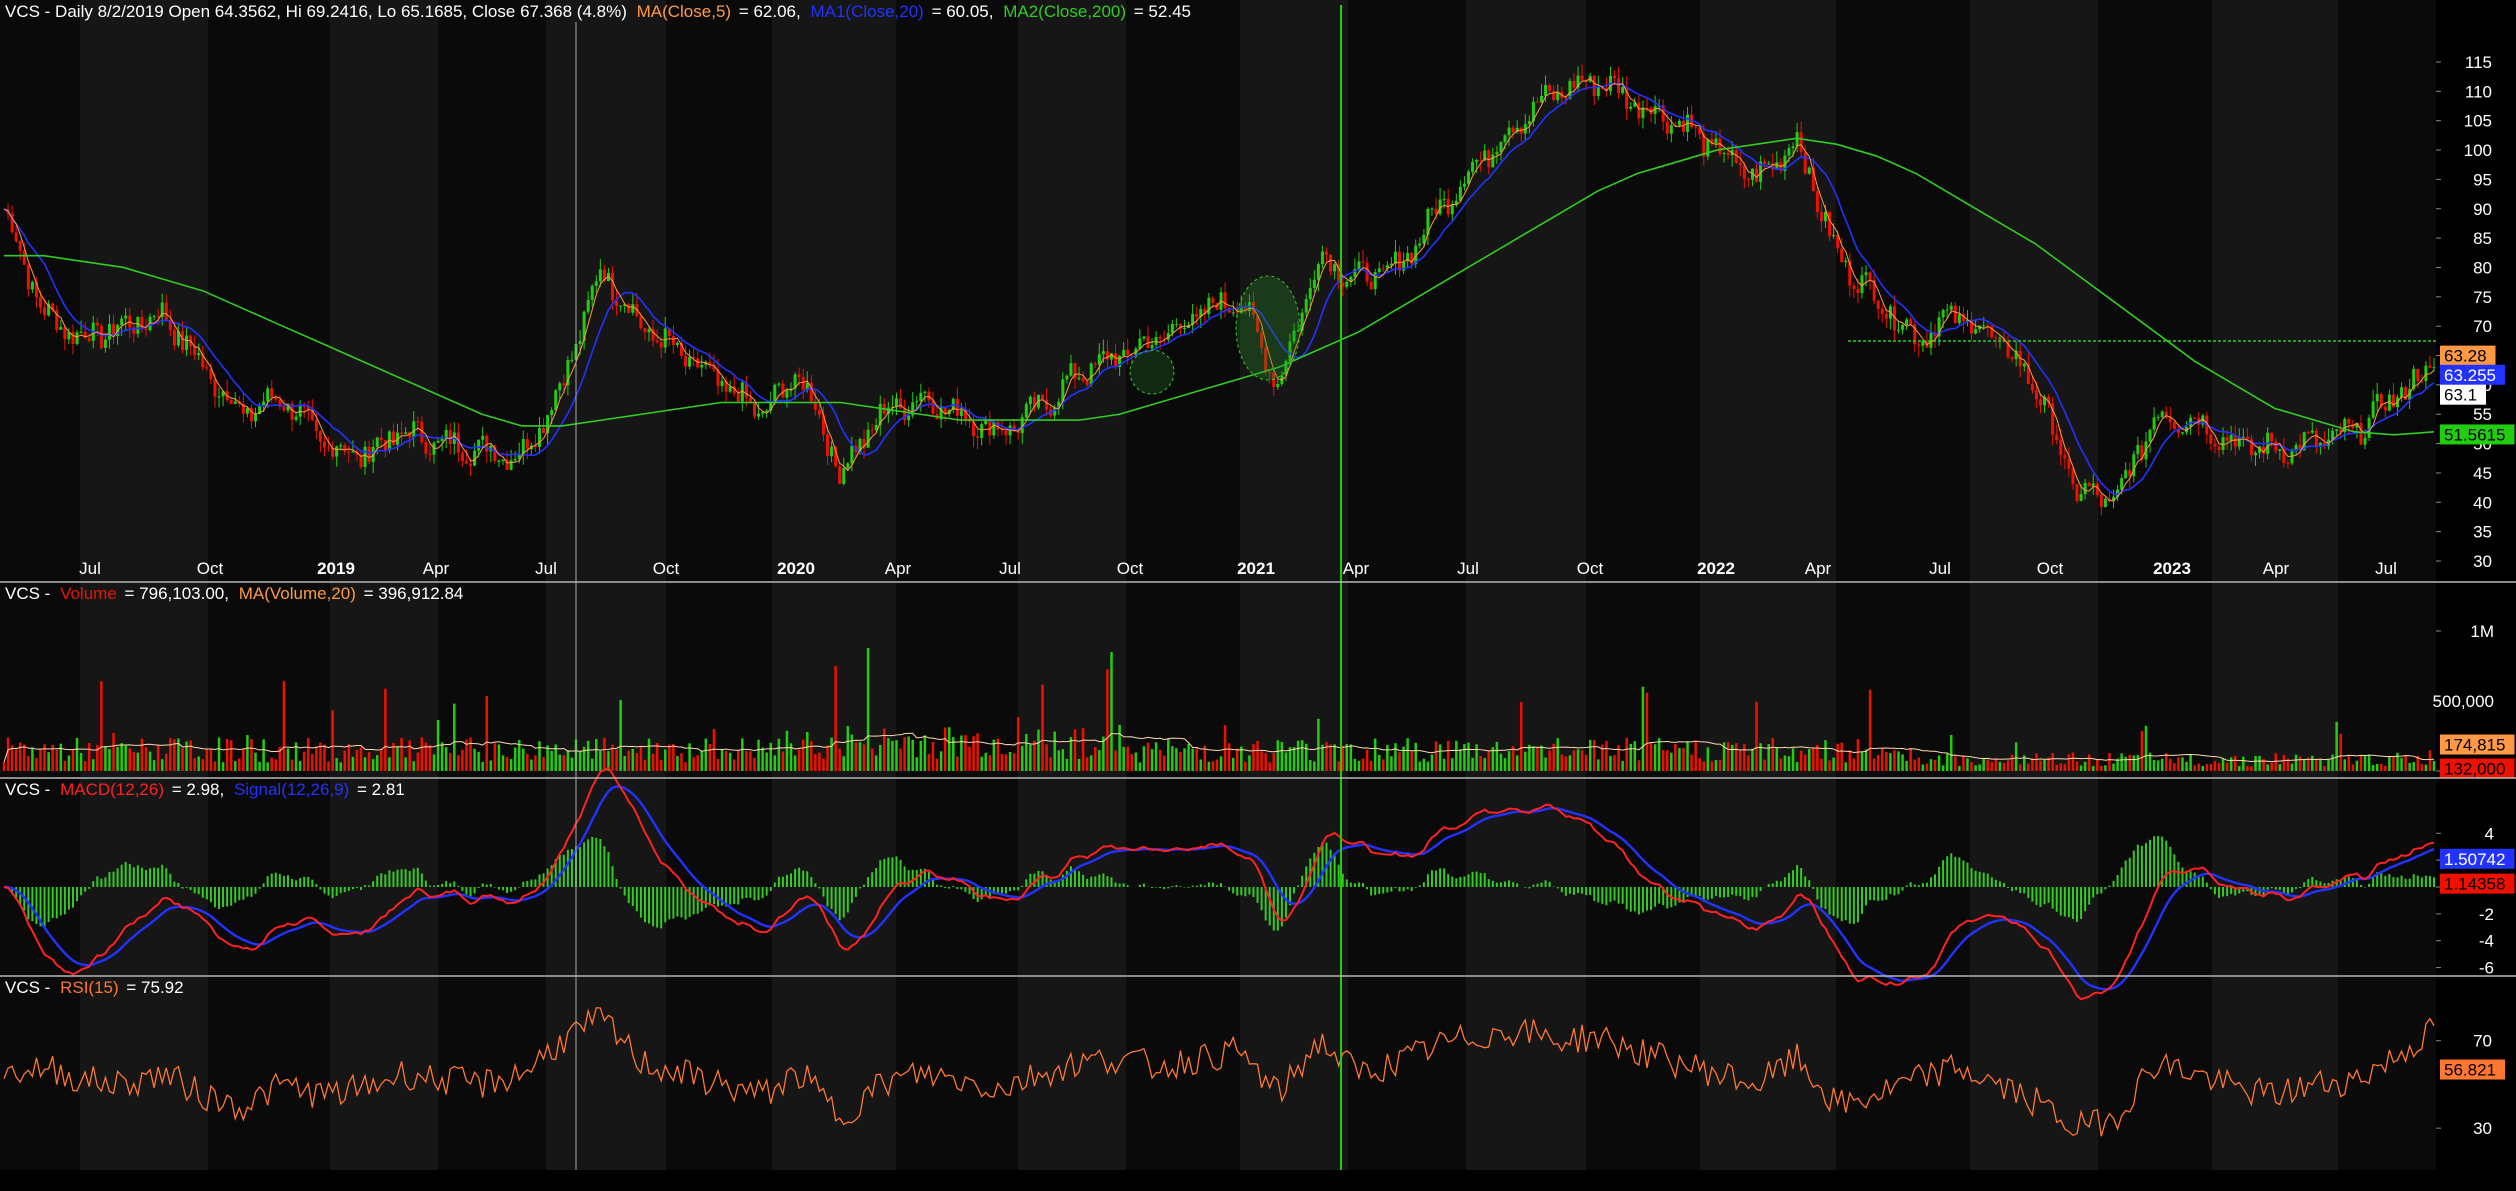  What do you see at coordinates (2470, 375) in the screenshot?
I see `badge-ma20: 63.255` at bounding box center [2470, 375].